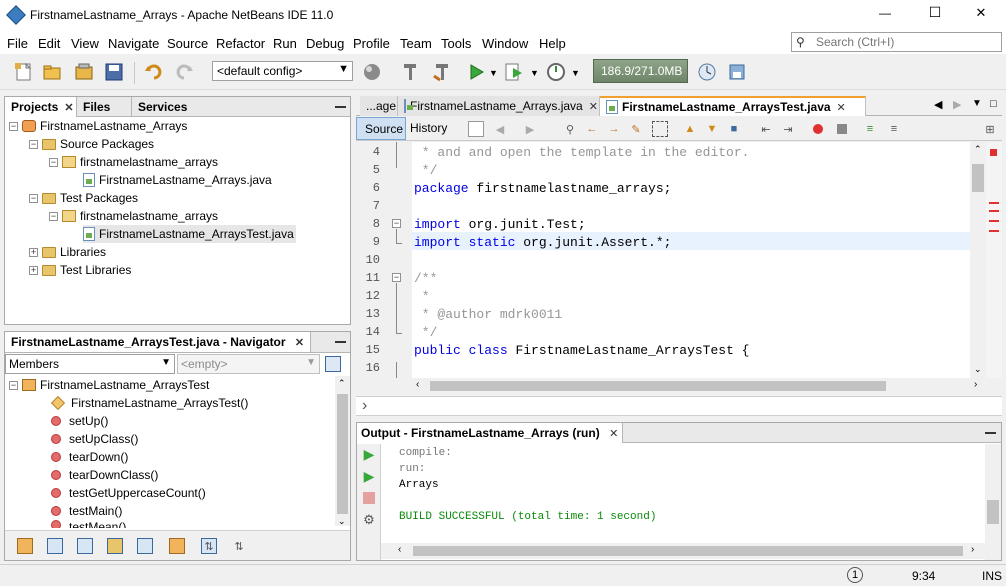 This screenshot has height=586, width=1006. I want to click on menu-edit: Edit, so click(49, 43).